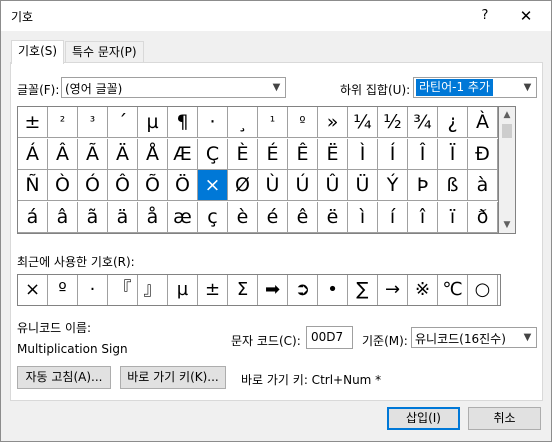 The height and width of the screenshot is (442, 552). I want to click on symbol-cell: Ç, so click(213, 154).